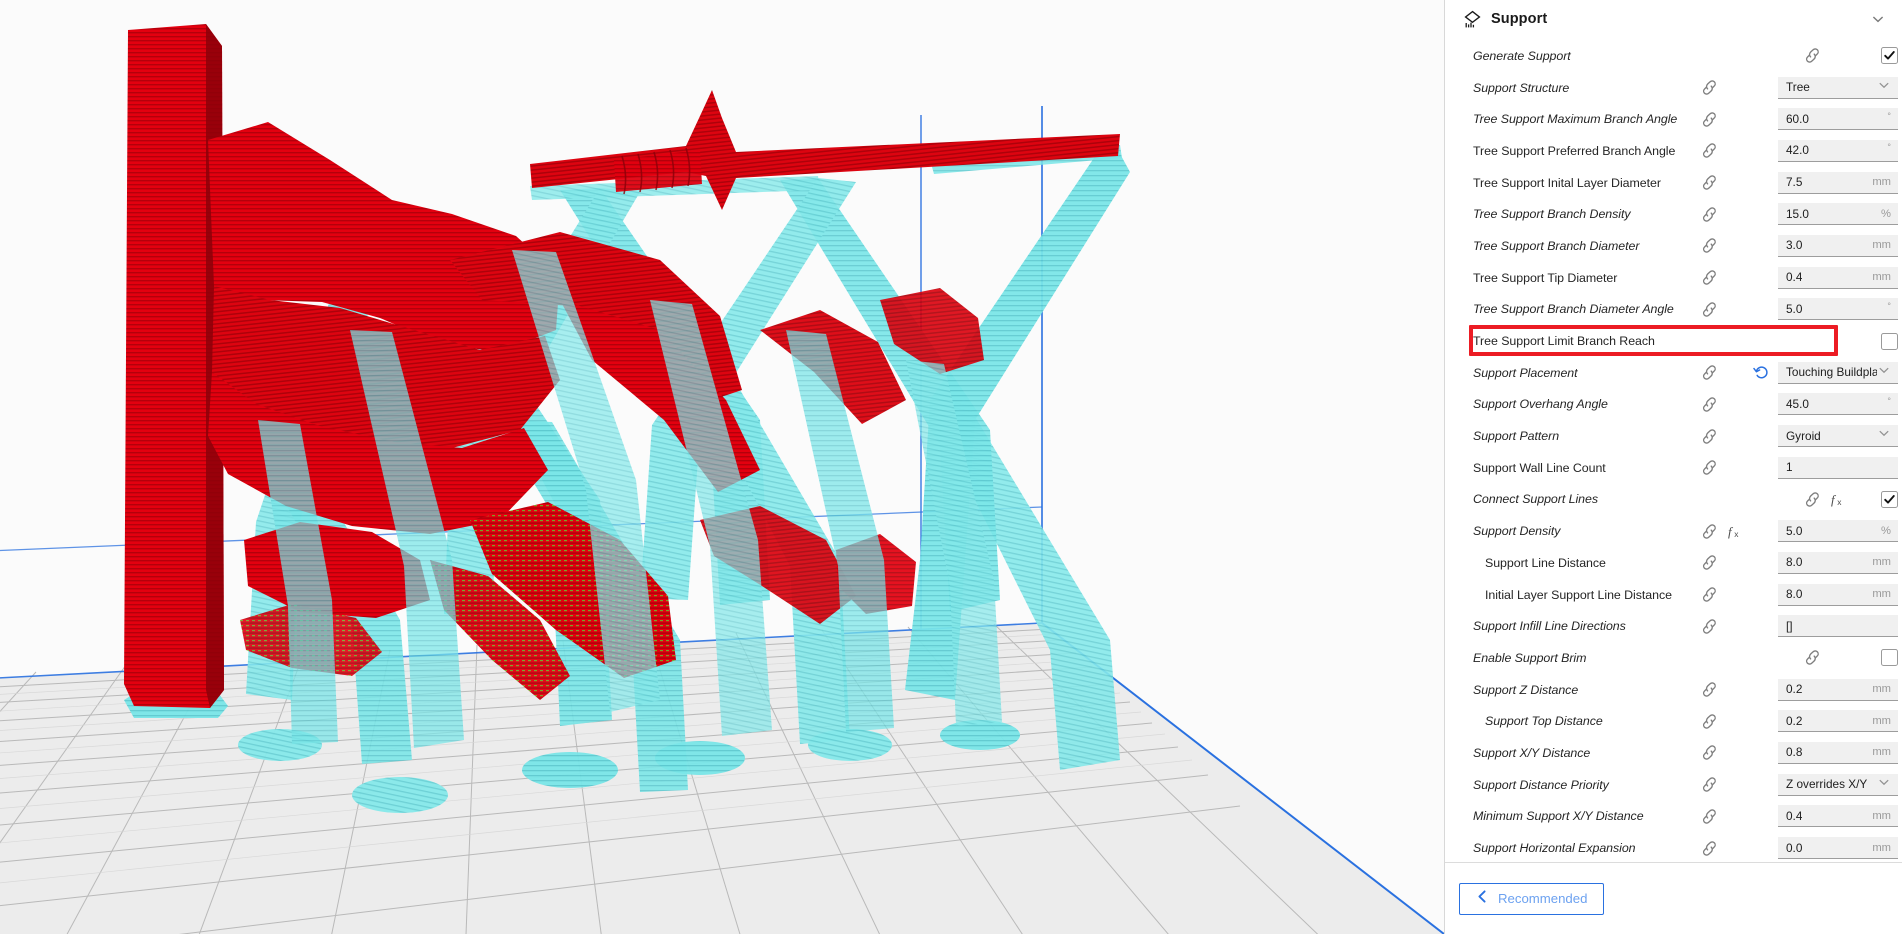  I want to click on setting-label: Support Placement, so click(1525, 372).